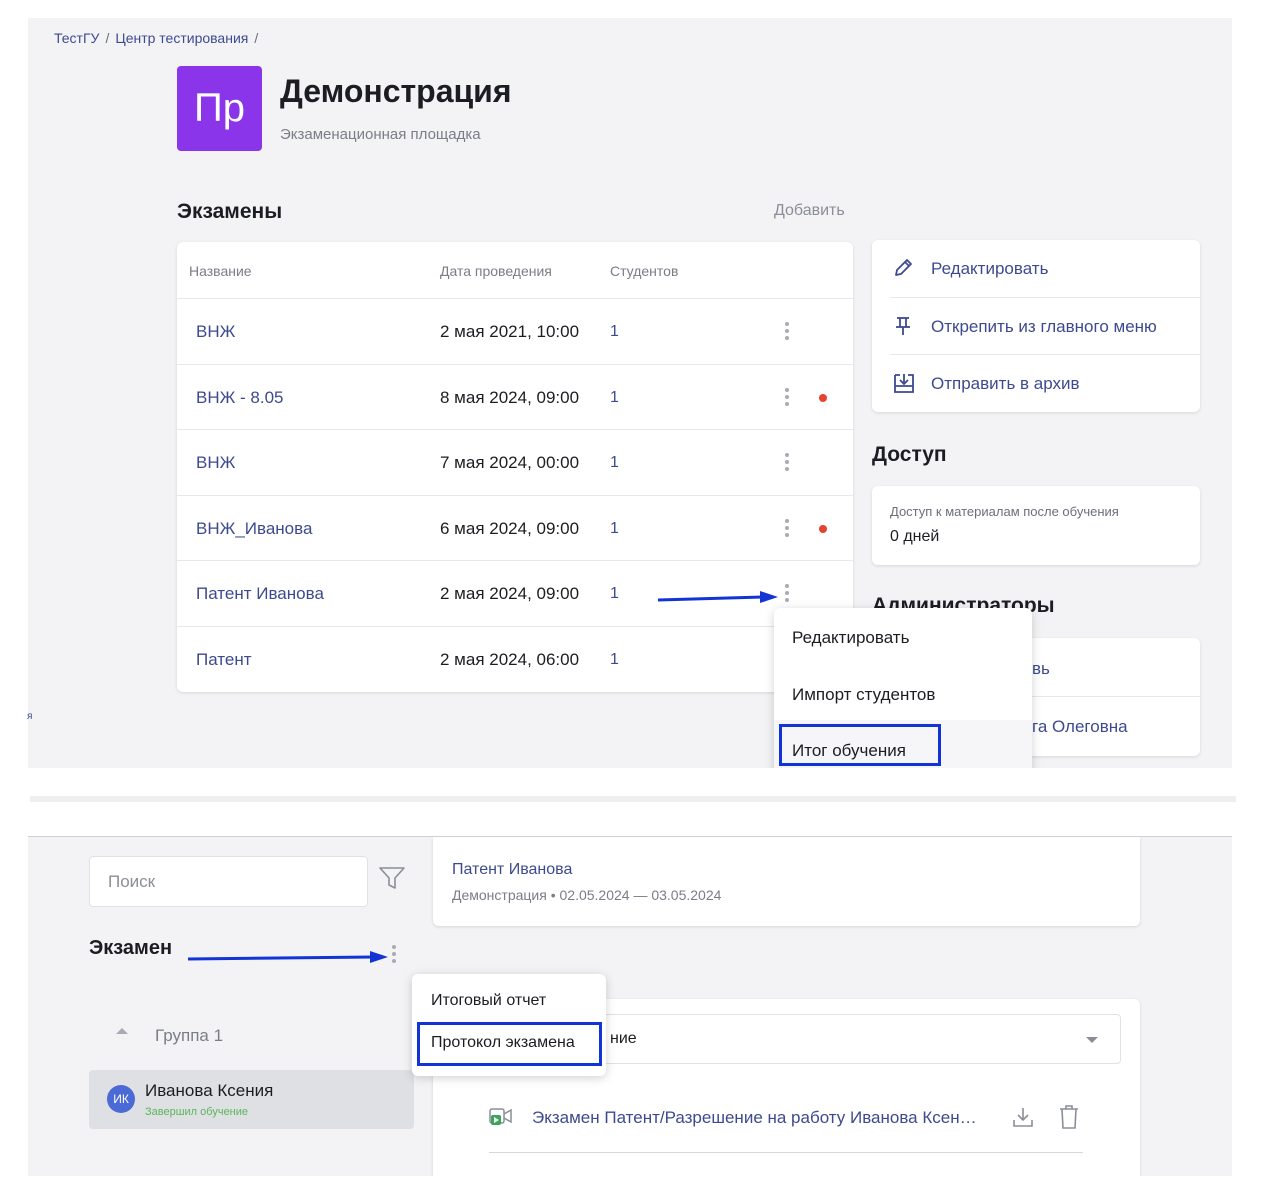 Image resolution: width=1268 pixels, height=1204 pixels. What do you see at coordinates (189, 1036) in the screenshot?
I see `group-label: Группа 1` at bounding box center [189, 1036].